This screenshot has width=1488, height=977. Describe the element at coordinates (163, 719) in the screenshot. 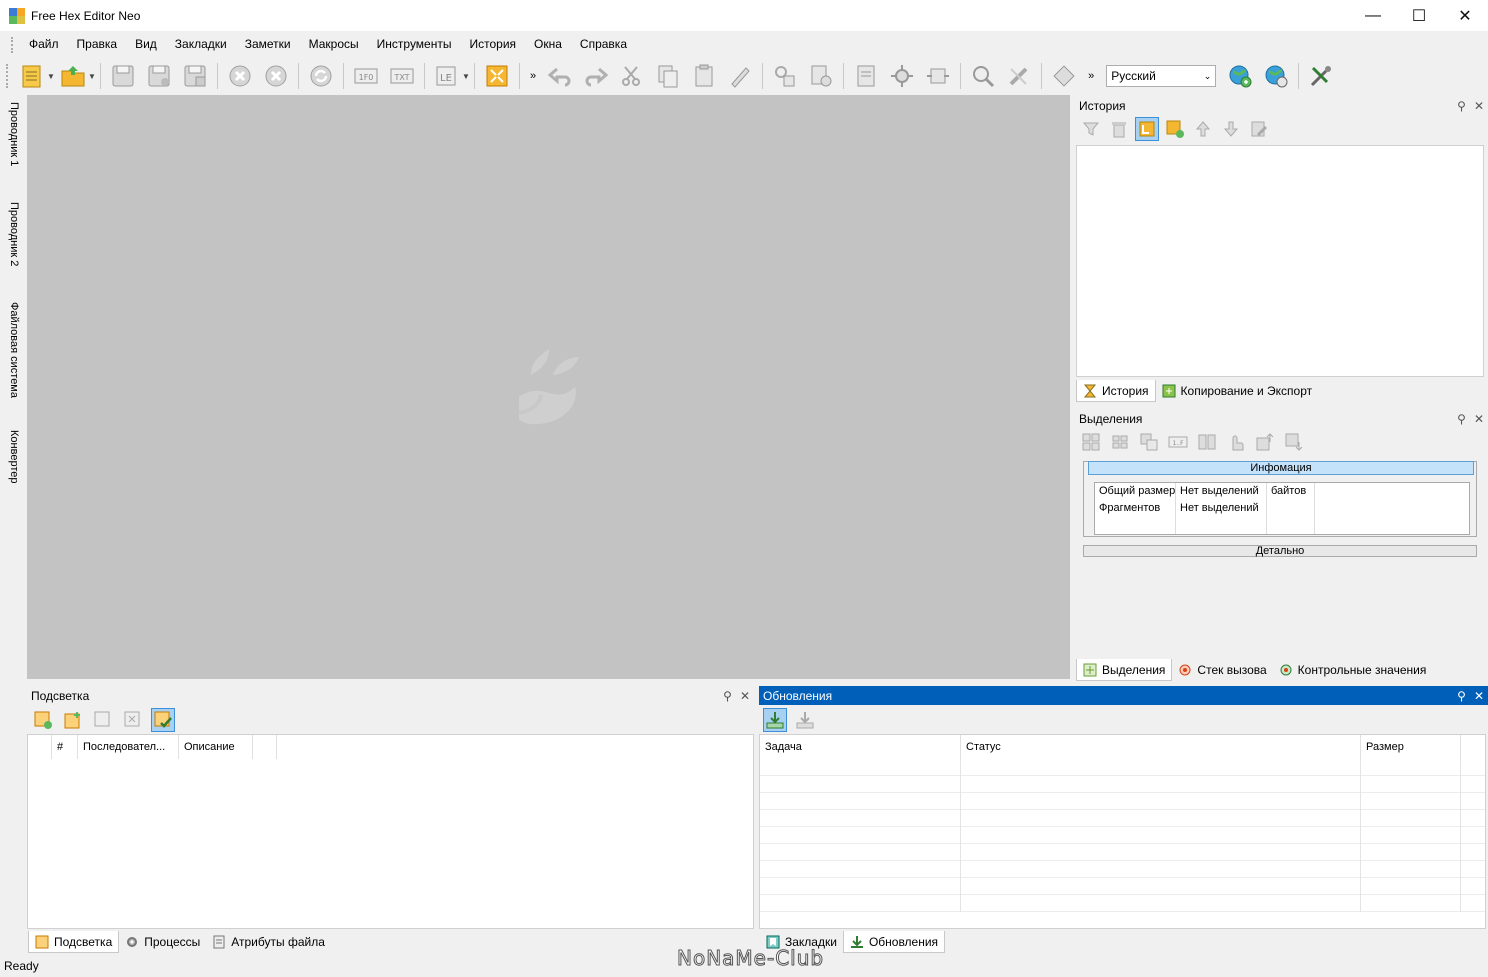

I see `highlight-apply-icon` at that location.